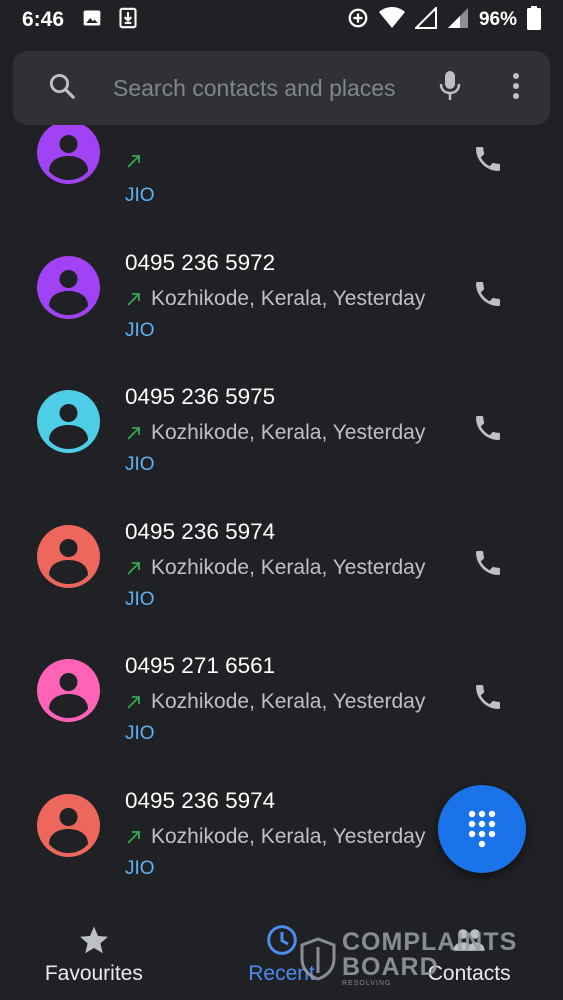 The height and width of the screenshot is (1000, 563). I want to click on battery-percent: 96%, so click(497, 19).